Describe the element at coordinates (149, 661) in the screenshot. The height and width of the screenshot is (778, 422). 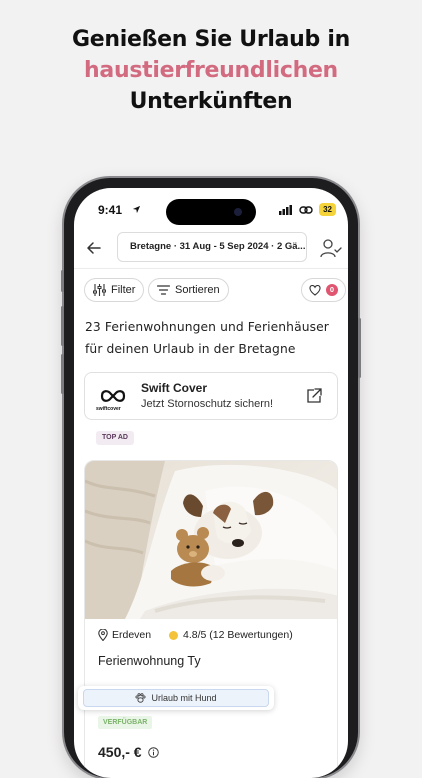
I see `listing-name: Ferienwohnung Ty` at that location.